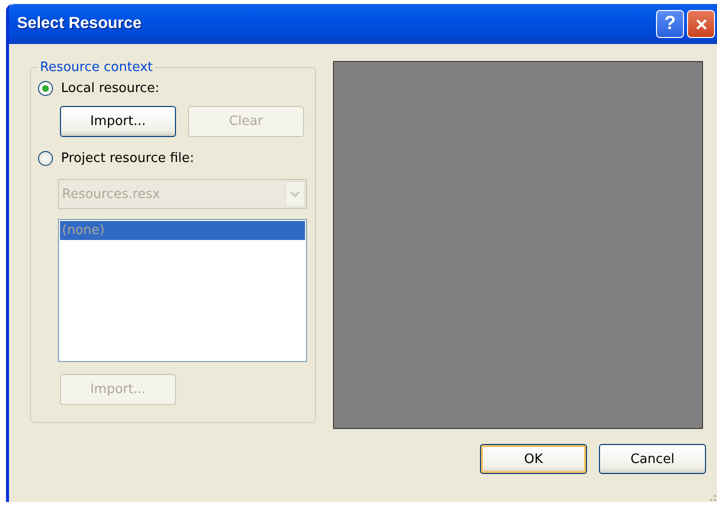 The width and height of the screenshot is (717, 506). Describe the element at coordinates (533, 459) in the screenshot. I see `ok-button: OK` at that location.